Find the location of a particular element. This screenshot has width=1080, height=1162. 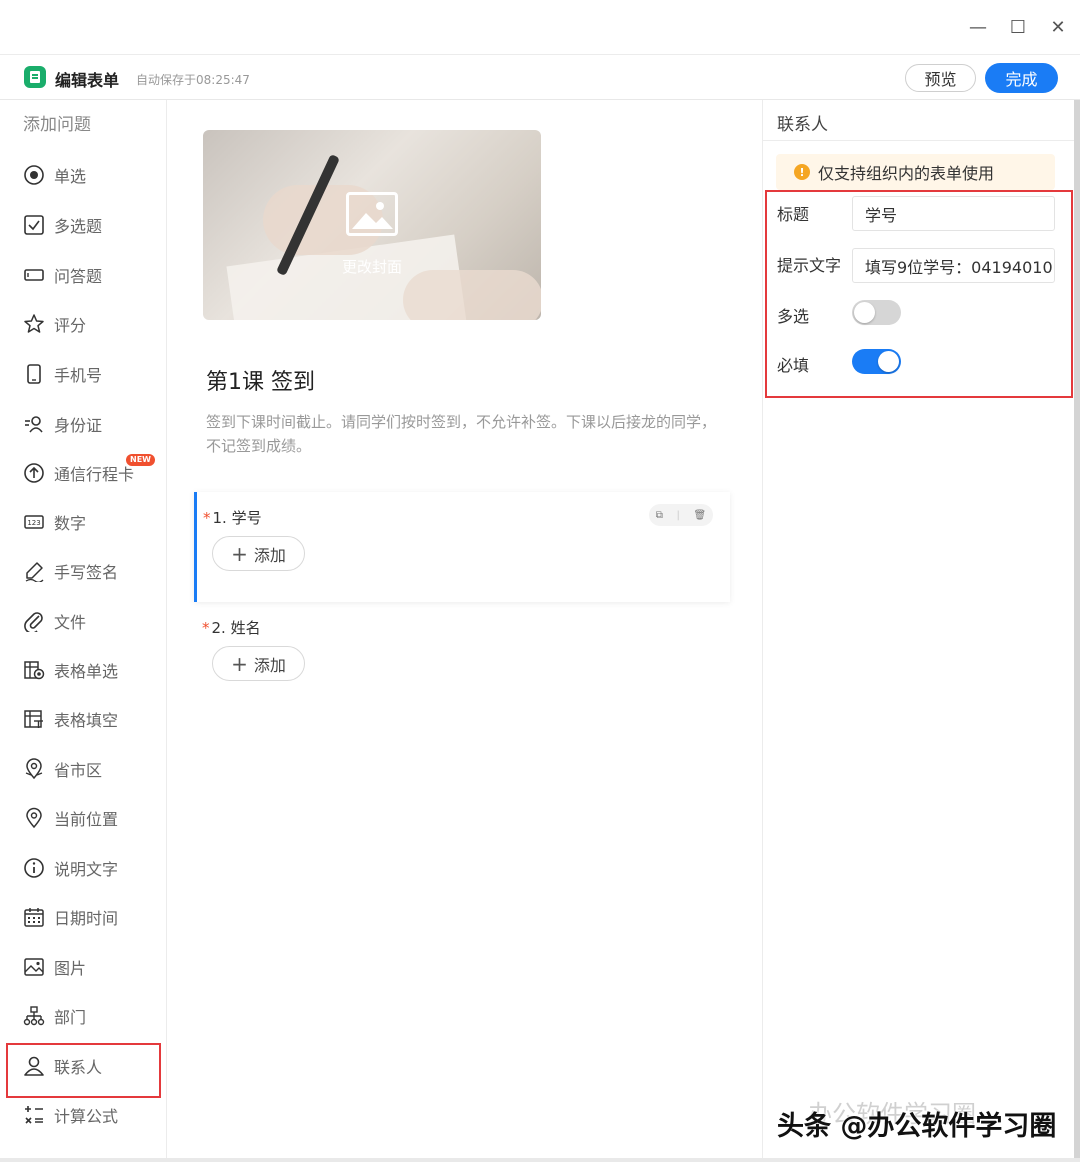

sidebar-item-label: 评分 is located at coordinates (70, 325).